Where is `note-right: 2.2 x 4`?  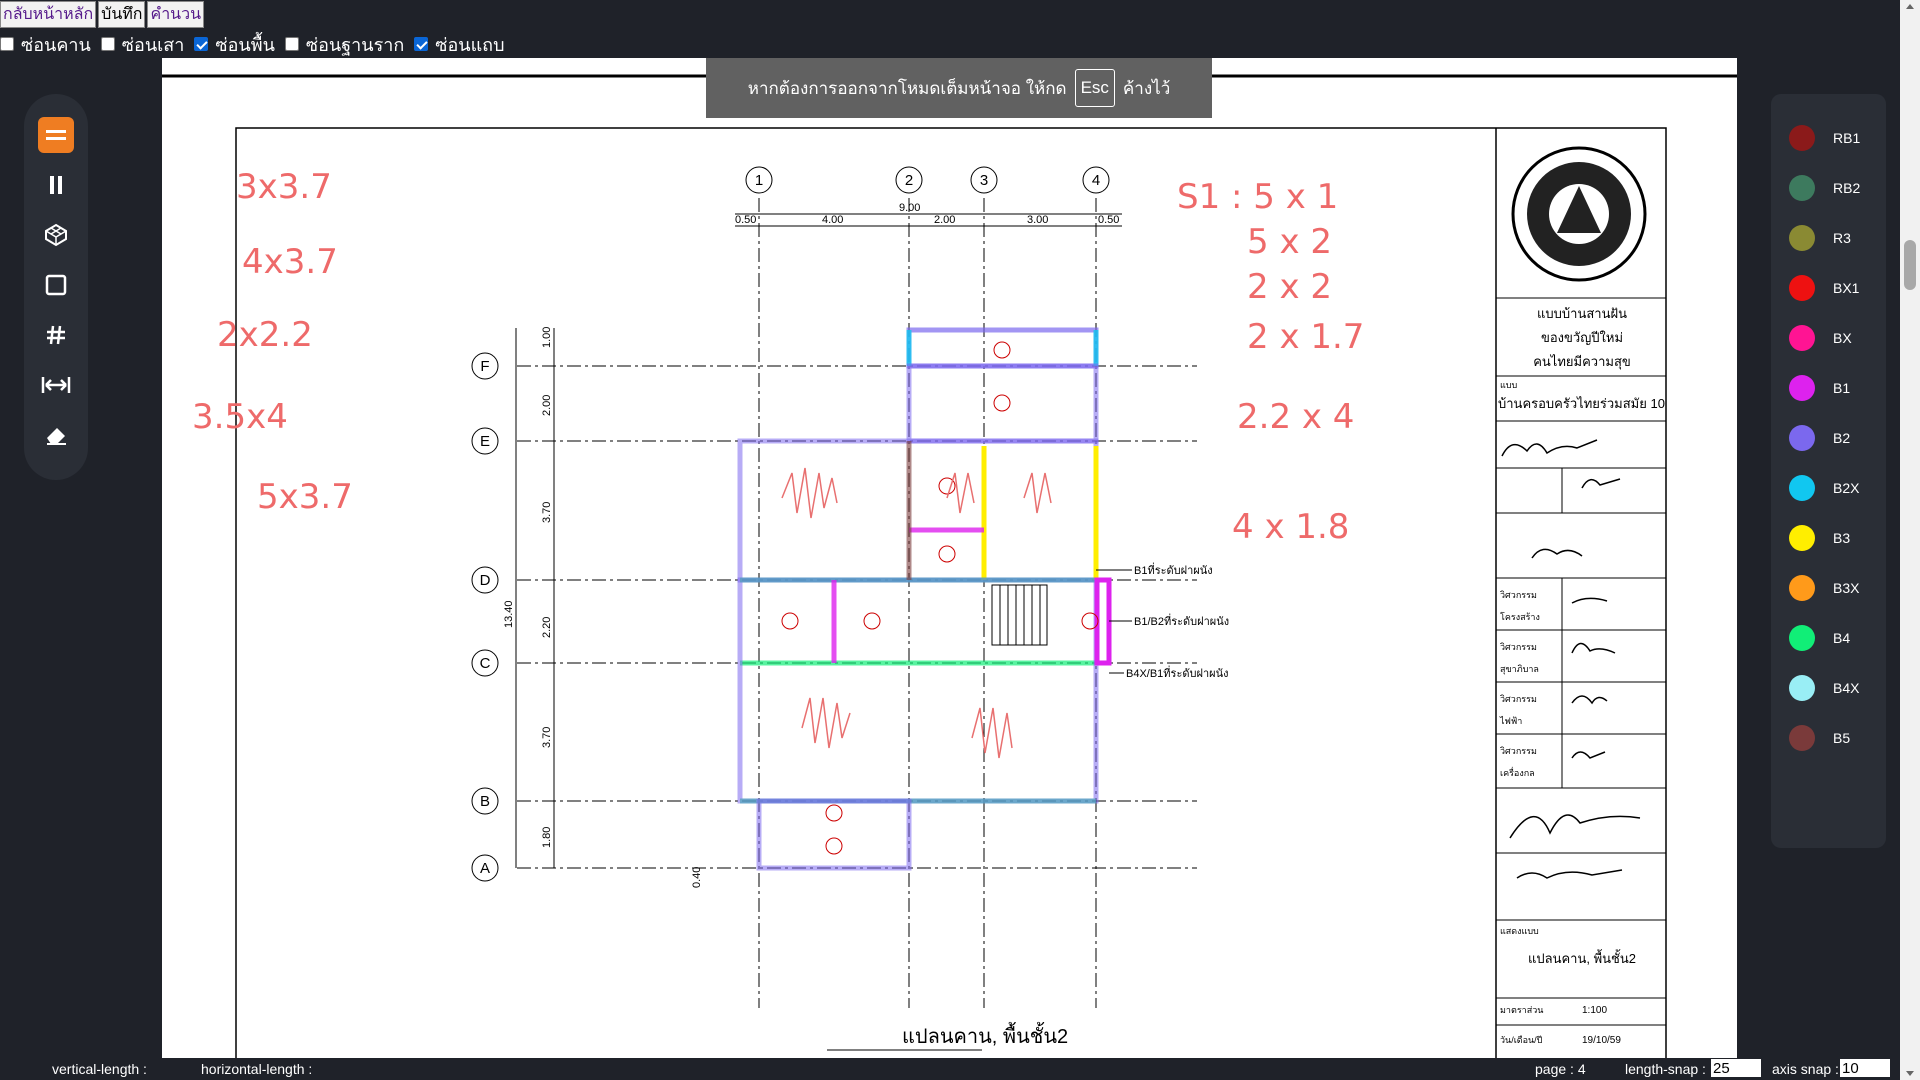
note-right: 2.2 x 4 is located at coordinates (1295, 417).